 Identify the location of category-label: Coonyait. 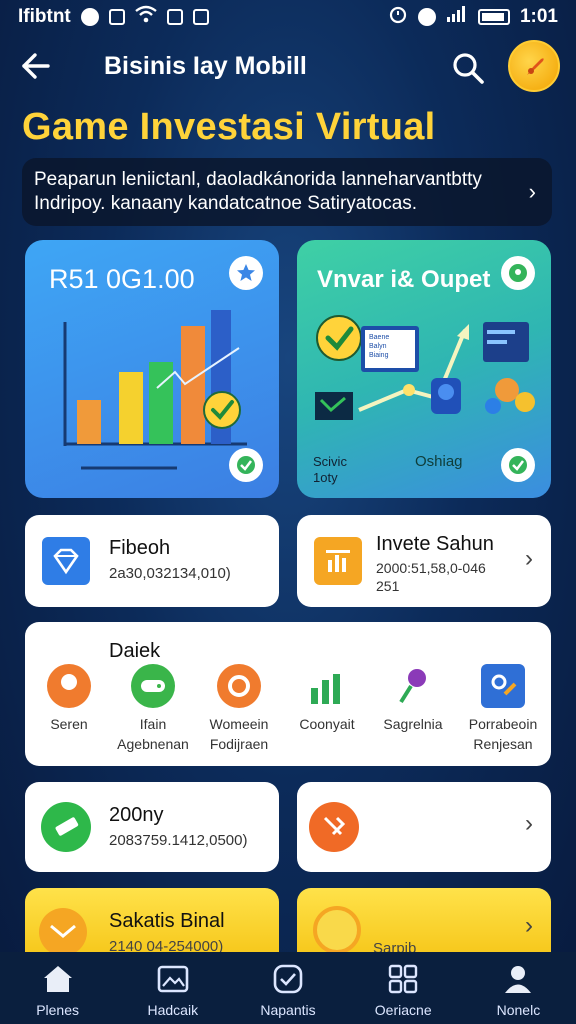
(327, 724).